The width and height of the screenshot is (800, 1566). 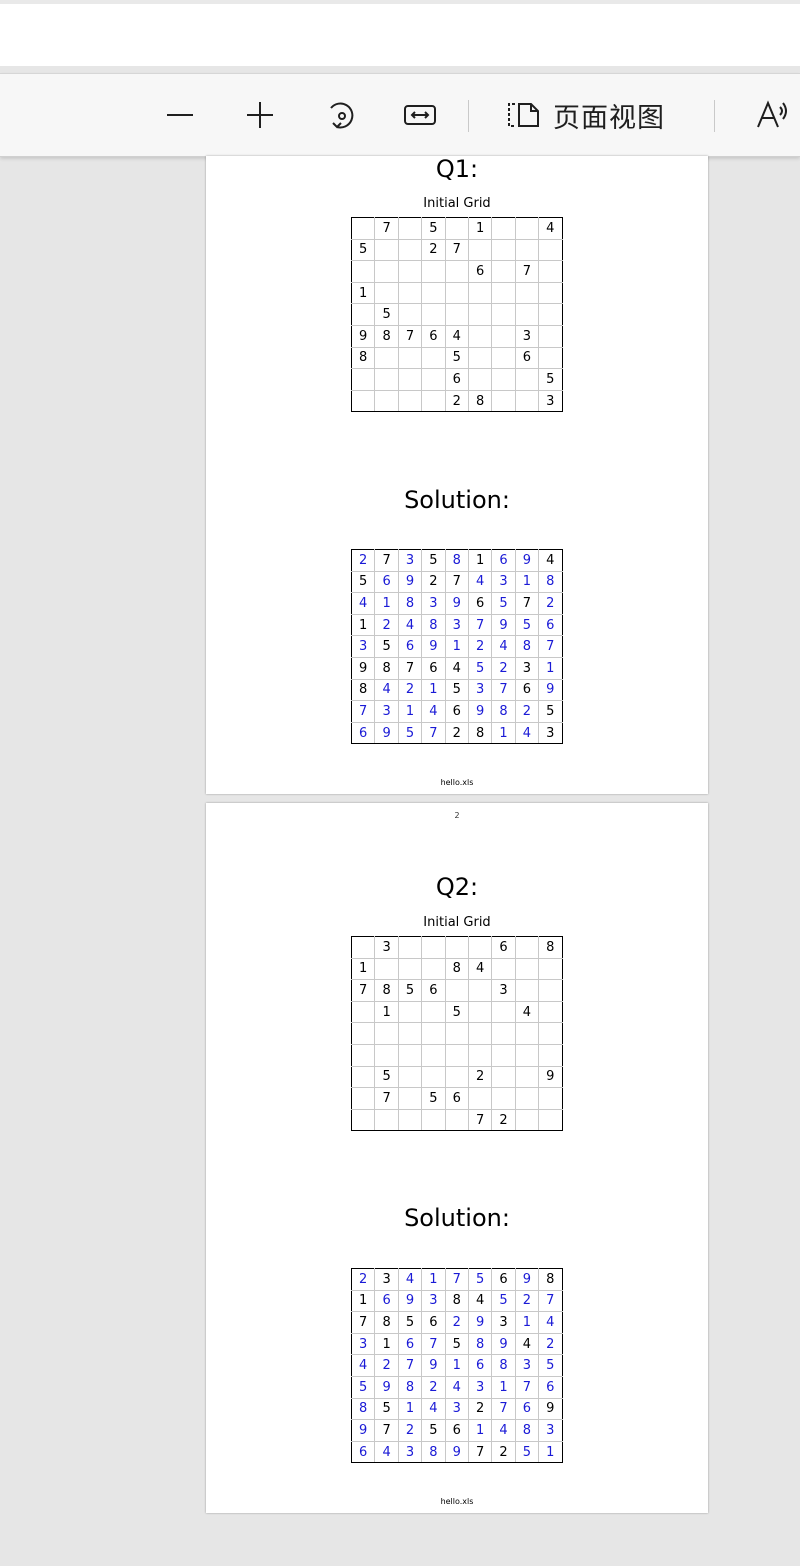 I want to click on grid-row: 8 5 6, so click(x=456, y=358).